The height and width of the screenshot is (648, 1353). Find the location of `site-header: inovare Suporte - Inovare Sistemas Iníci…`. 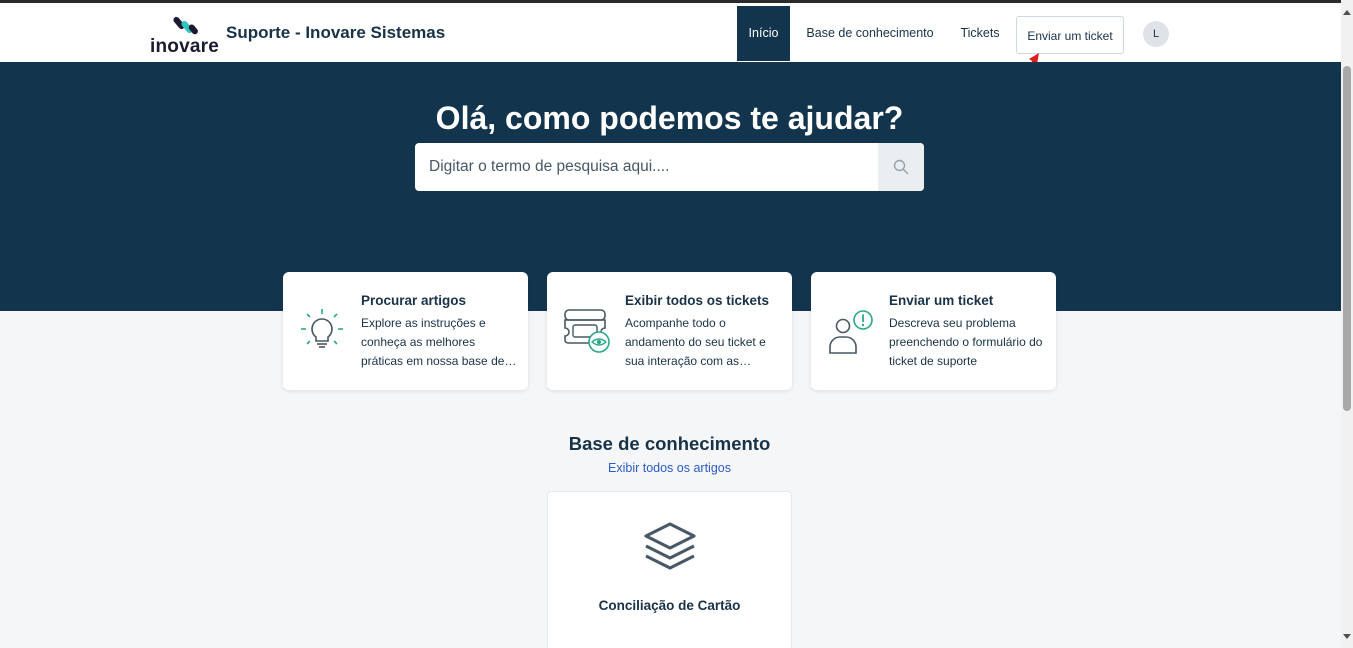

site-header: inovare Suporte - Inovare Sistemas Iníci… is located at coordinates (670, 32).